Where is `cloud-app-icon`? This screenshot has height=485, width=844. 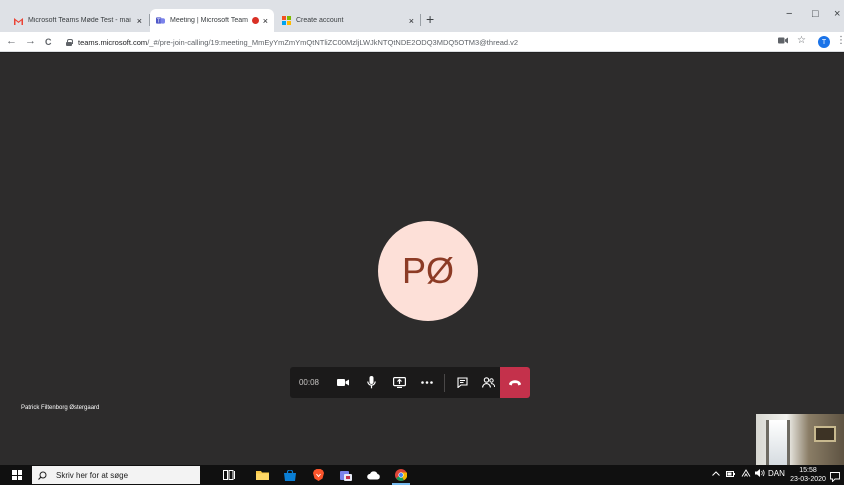 cloud-app-icon is located at coordinates (373, 475).